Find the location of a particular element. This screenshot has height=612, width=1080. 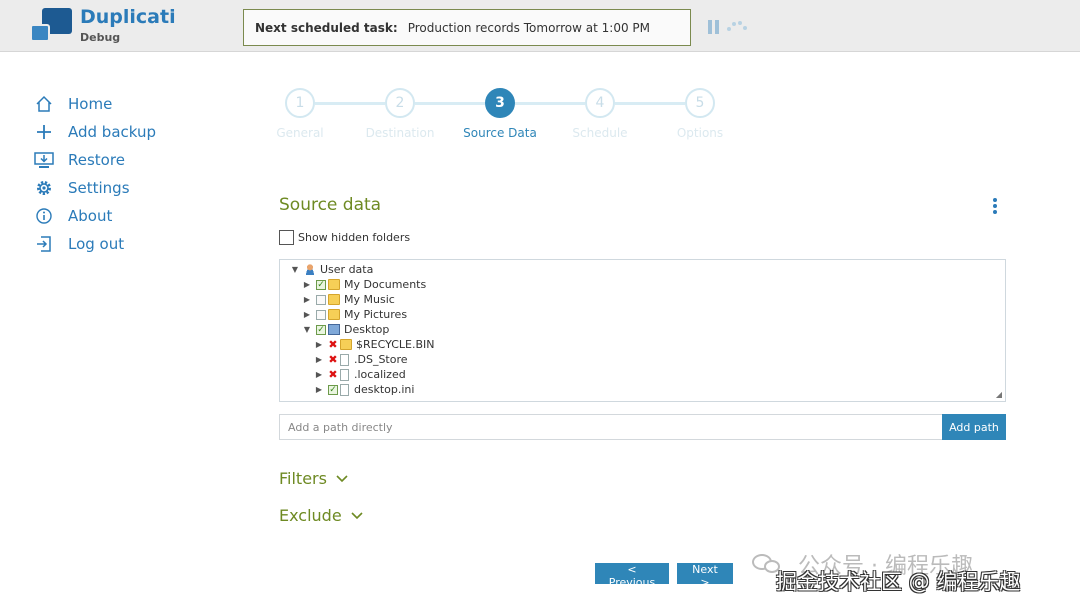

info-icon is located at coordinates (44, 216).